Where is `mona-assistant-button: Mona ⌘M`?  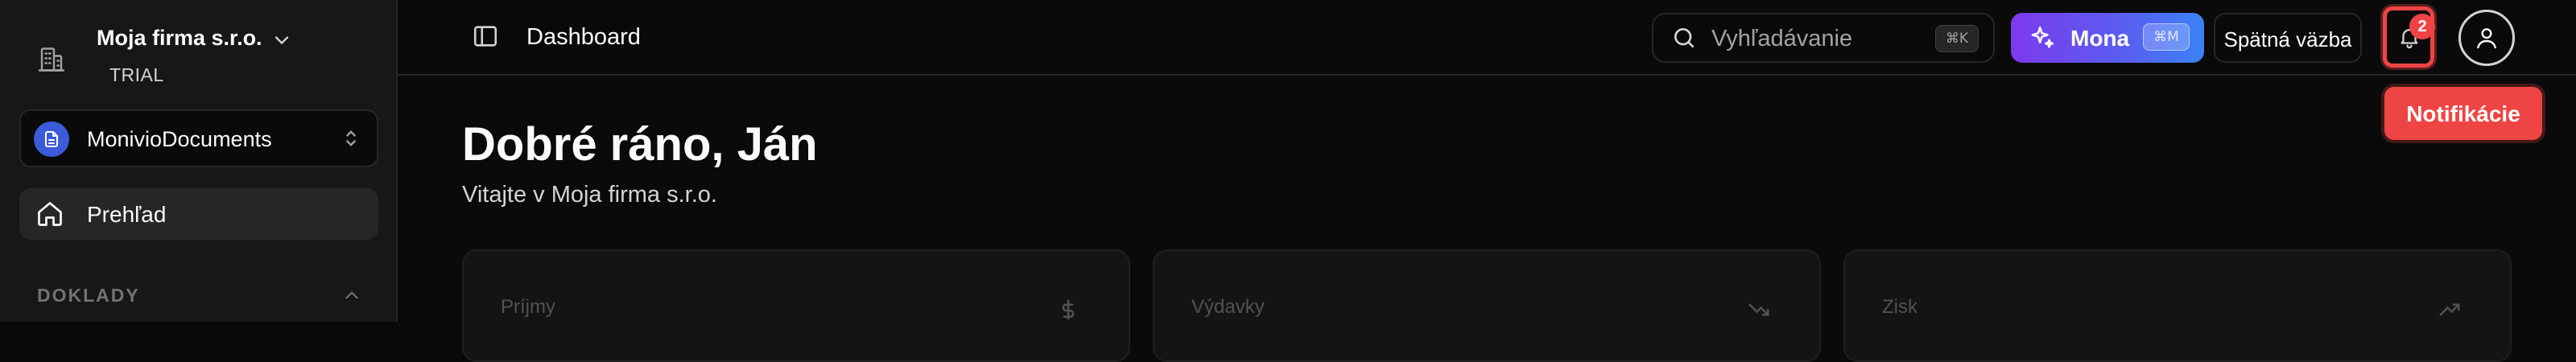 mona-assistant-button: Mona ⌘M is located at coordinates (2107, 38).